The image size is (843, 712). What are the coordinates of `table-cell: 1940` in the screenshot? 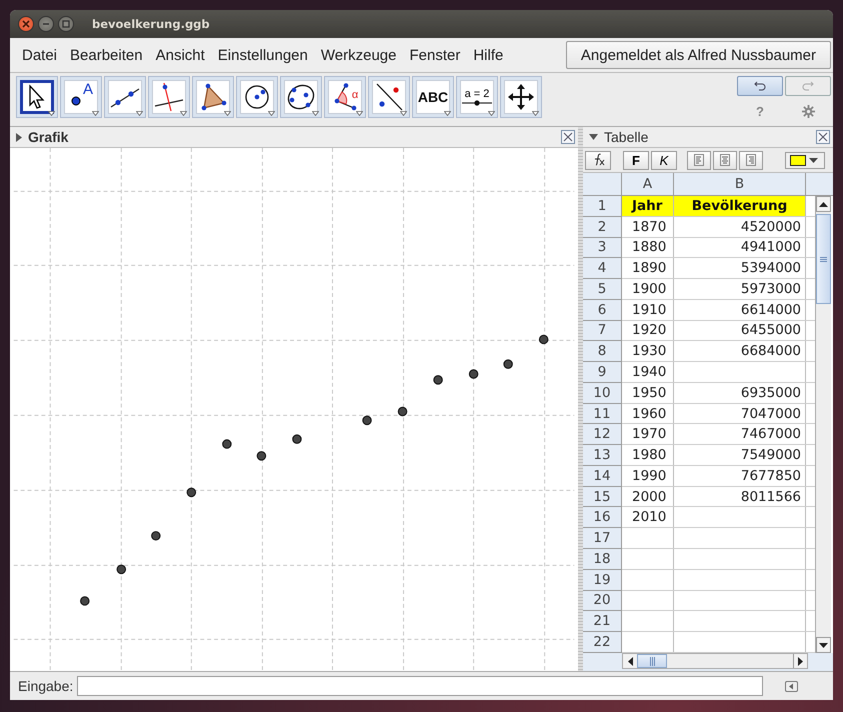 It's located at (648, 372).